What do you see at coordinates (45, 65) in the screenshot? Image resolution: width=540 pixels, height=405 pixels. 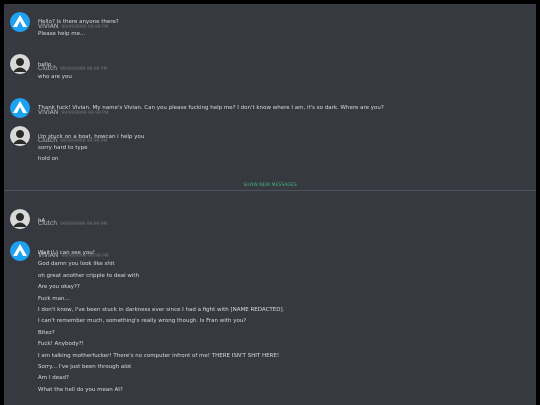 I see `message-text: hello` at bounding box center [45, 65].